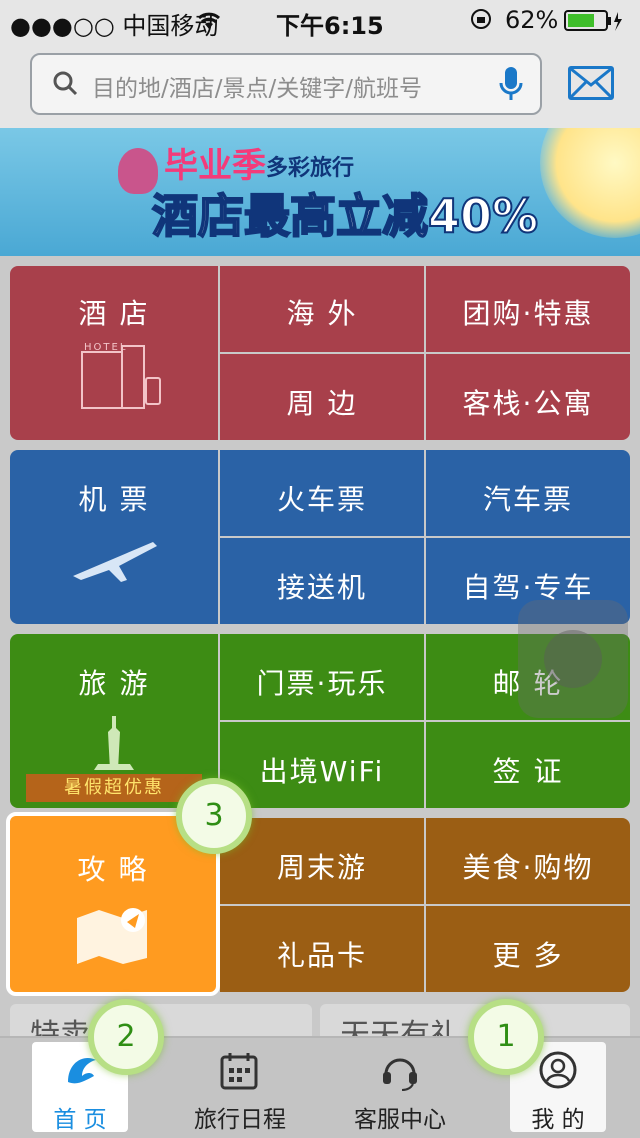 The width and height of the screenshot is (640, 1138). I want to click on tab-customer-service: 客服中心, so click(400, 1088).